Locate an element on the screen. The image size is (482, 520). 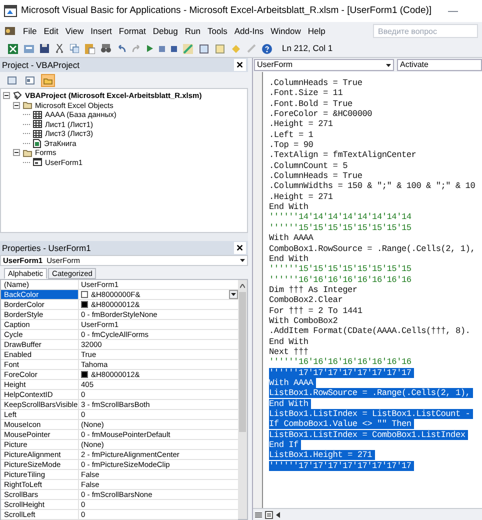
scrollbar is located at coordinates (242, 399).